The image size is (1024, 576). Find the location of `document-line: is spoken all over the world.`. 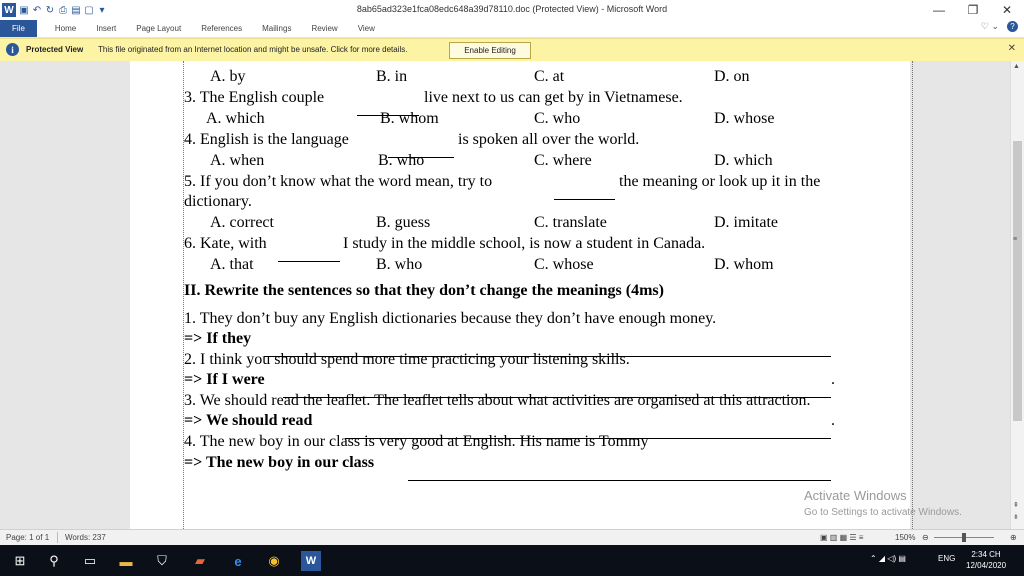

document-line: is spoken all over the world. is located at coordinates (549, 139).